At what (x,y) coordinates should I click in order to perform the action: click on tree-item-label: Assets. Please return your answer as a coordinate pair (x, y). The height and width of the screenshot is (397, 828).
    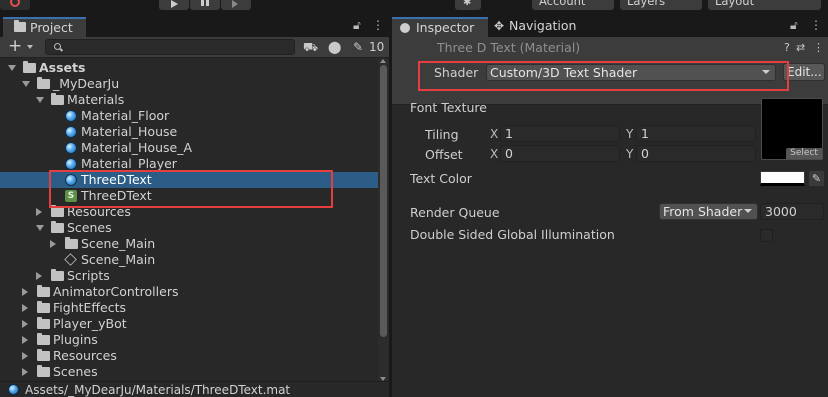
    Looking at the image, I should click on (62, 67).